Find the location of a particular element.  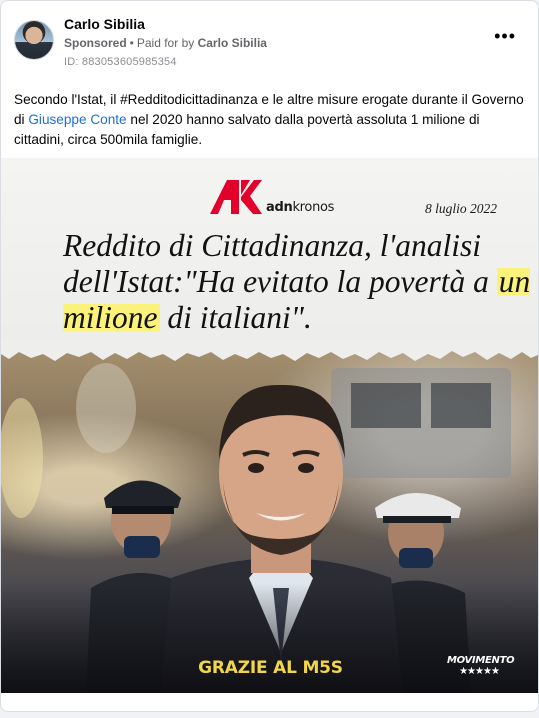

sponsored-meta: Sponsored • Paid for by Carlo Sibilia is located at coordinates (165, 43).